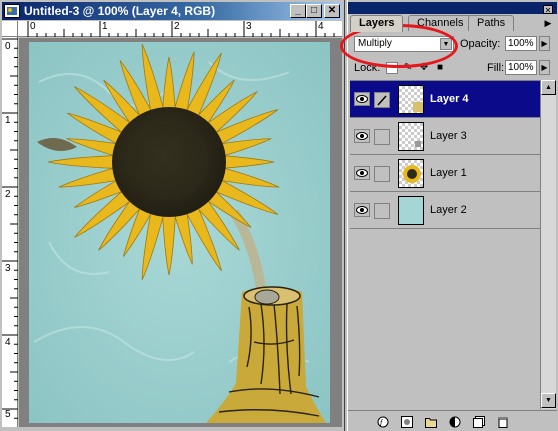  I want to click on layer-row-layer-4: Layer 4, so click(445, 99).